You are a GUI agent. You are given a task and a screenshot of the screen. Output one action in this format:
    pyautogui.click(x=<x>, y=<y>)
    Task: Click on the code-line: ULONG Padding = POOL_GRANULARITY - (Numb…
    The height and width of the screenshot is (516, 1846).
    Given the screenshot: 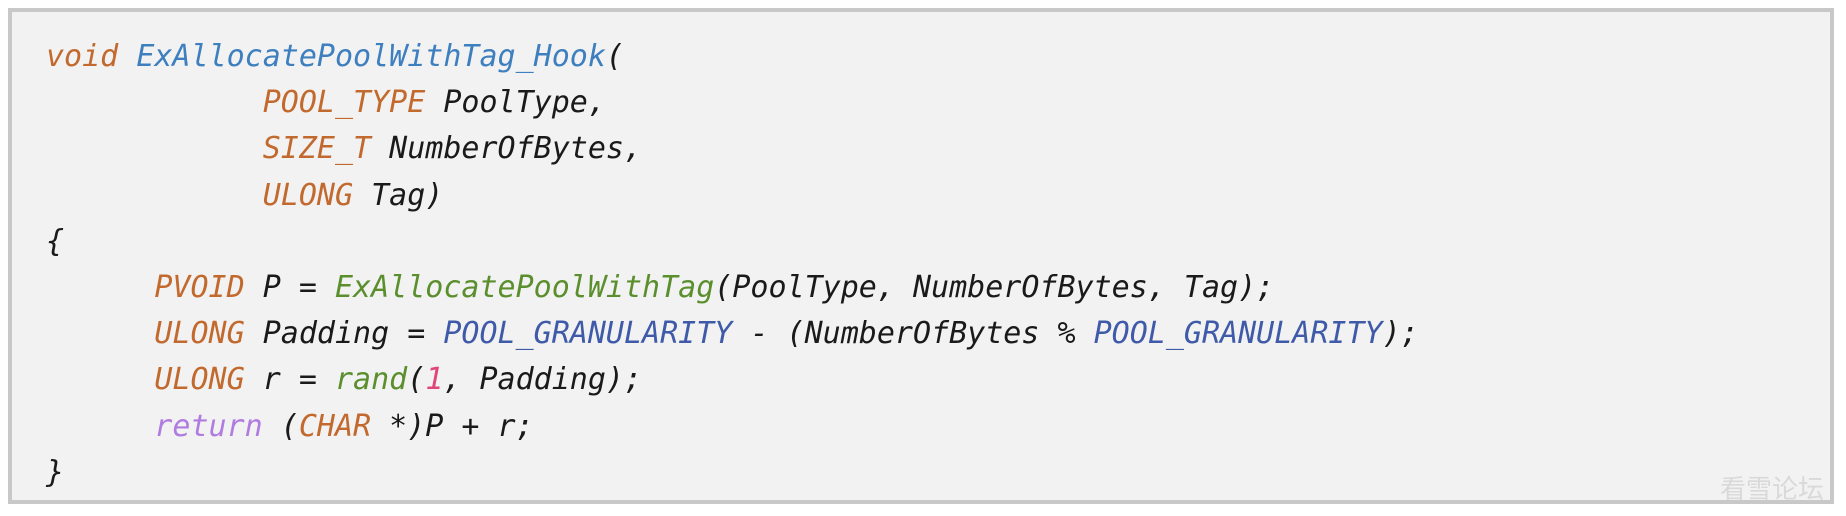 What is the action you would take?
    pyautogui.click(x=732, y=334)
    